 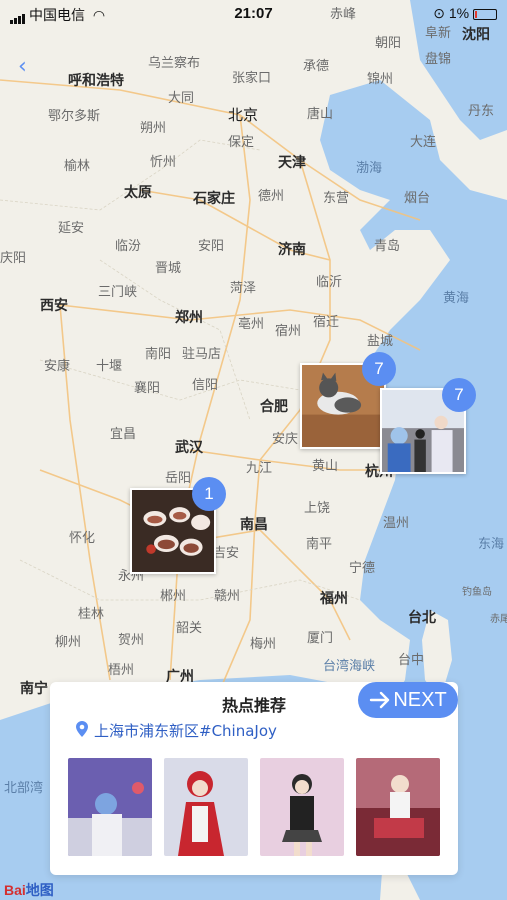 I want to click on place-label: 郑州, so click(x=189, y=318).